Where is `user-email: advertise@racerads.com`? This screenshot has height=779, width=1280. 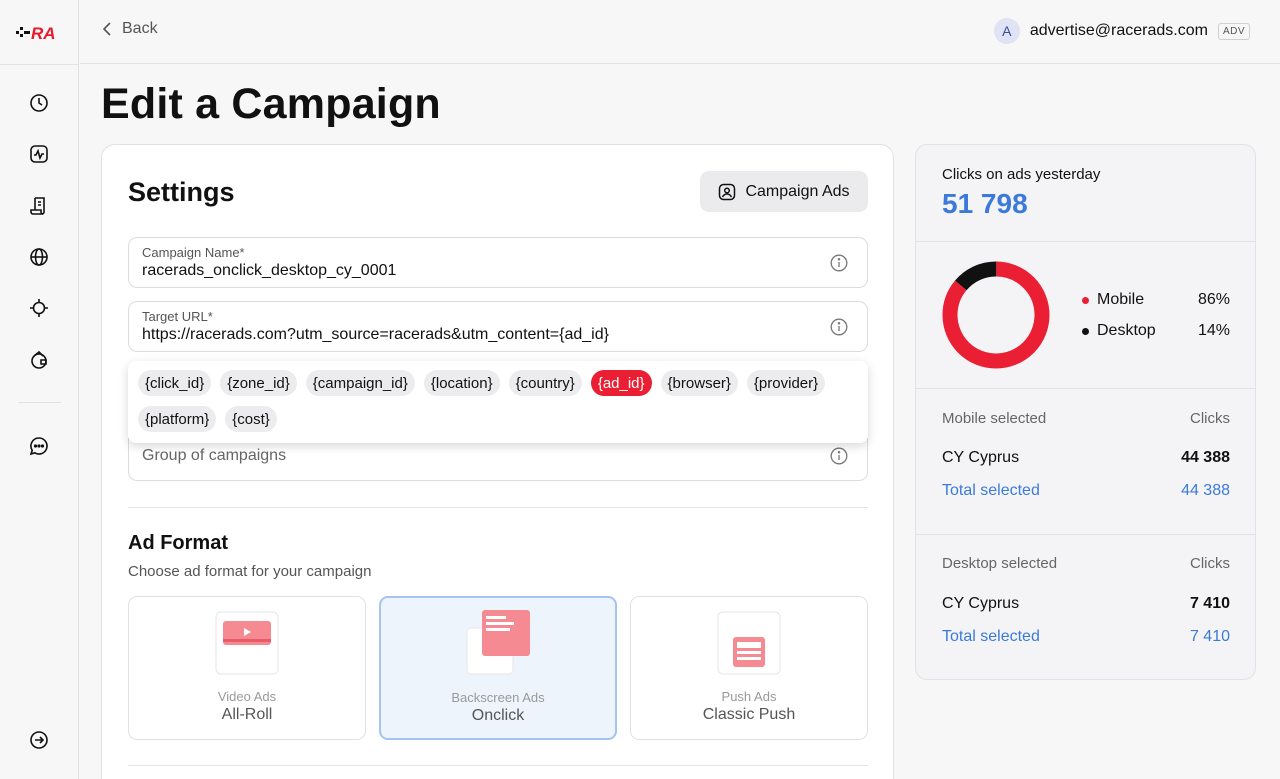 user-email: advertise@racerads.com is located at coordinates (1118, 30).